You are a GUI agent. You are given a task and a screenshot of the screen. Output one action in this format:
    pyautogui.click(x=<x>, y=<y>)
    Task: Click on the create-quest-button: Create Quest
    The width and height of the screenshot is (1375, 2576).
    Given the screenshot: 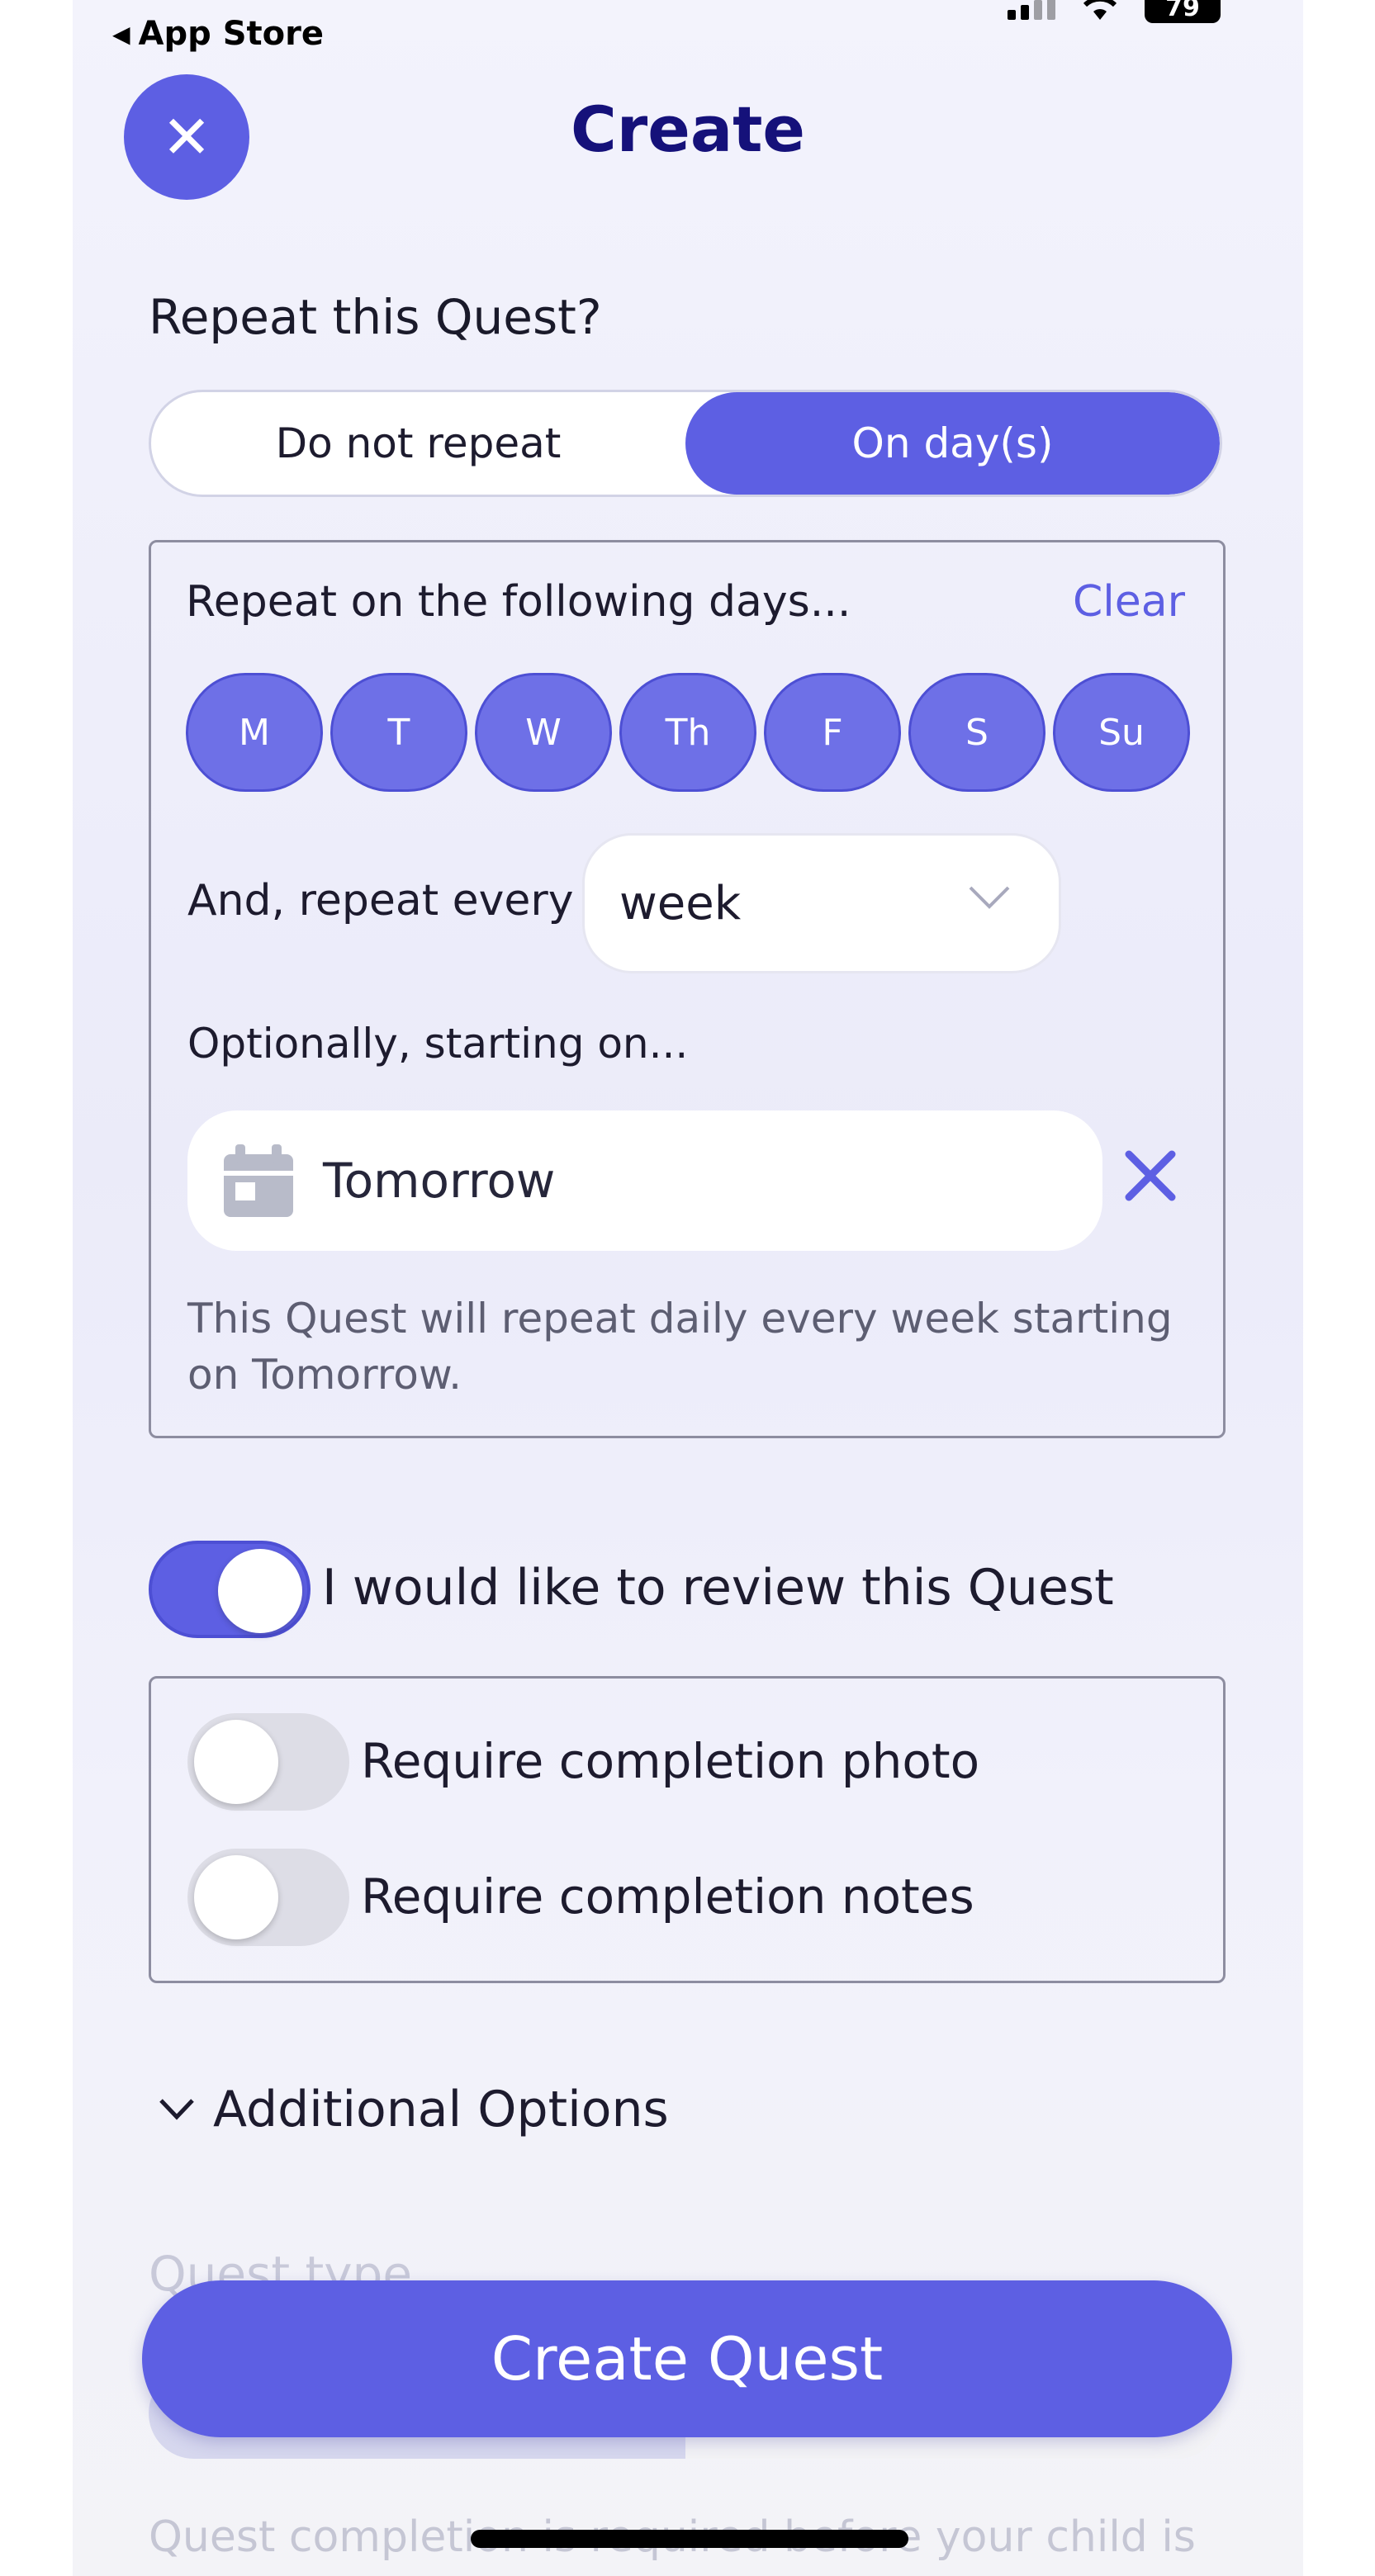 What is the action you would take?
    pyautogui.click(x=687, y=2358)
    